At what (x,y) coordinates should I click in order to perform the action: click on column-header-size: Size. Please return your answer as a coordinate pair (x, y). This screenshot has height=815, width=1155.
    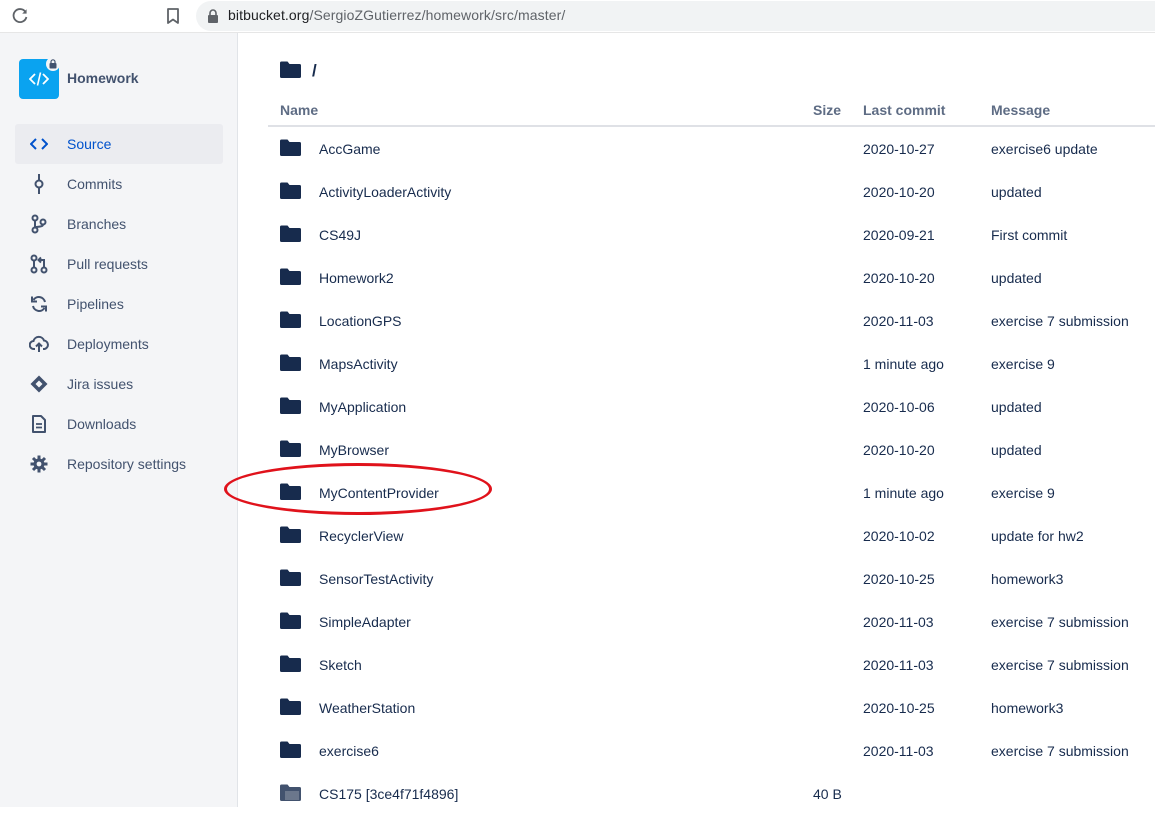
    Looking at the image, I should click on (827, 110).